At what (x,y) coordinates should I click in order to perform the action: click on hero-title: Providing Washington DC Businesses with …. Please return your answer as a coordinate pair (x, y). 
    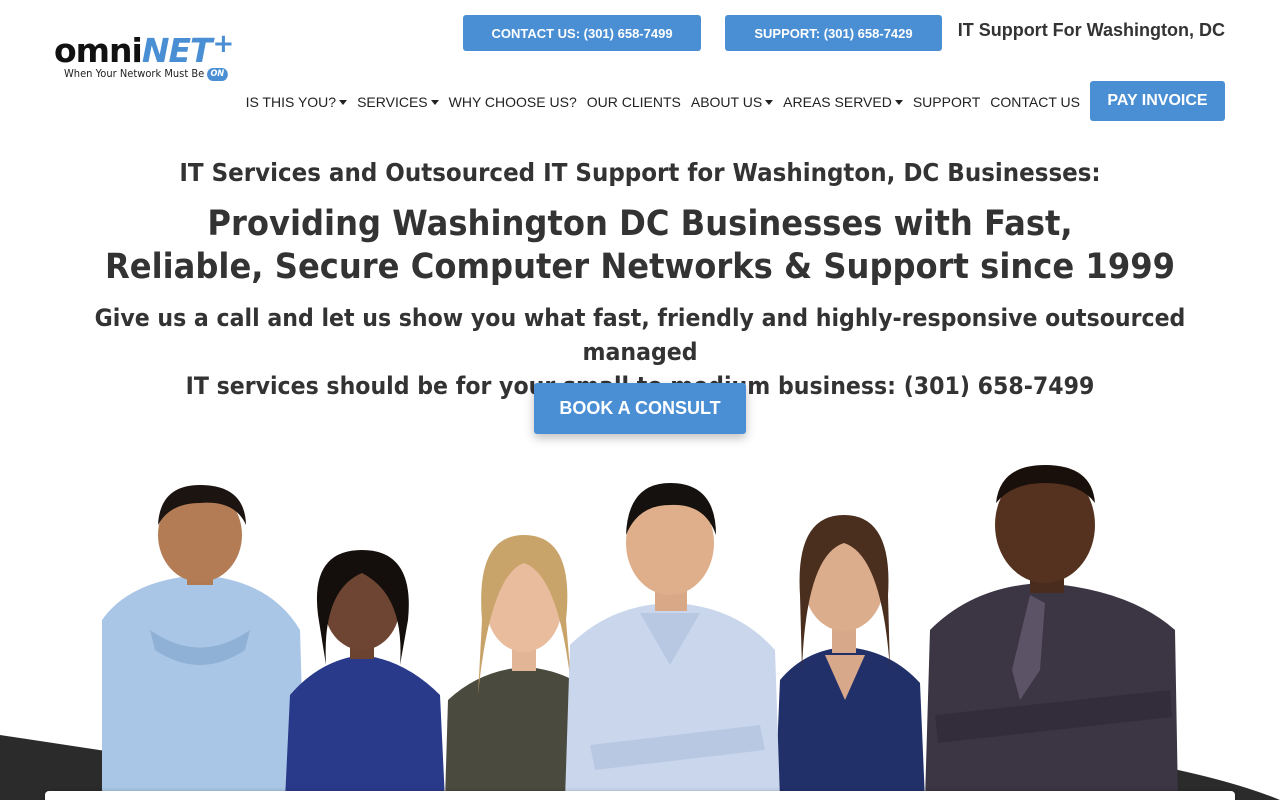
    Looking at the image, I should click on (640, 246).